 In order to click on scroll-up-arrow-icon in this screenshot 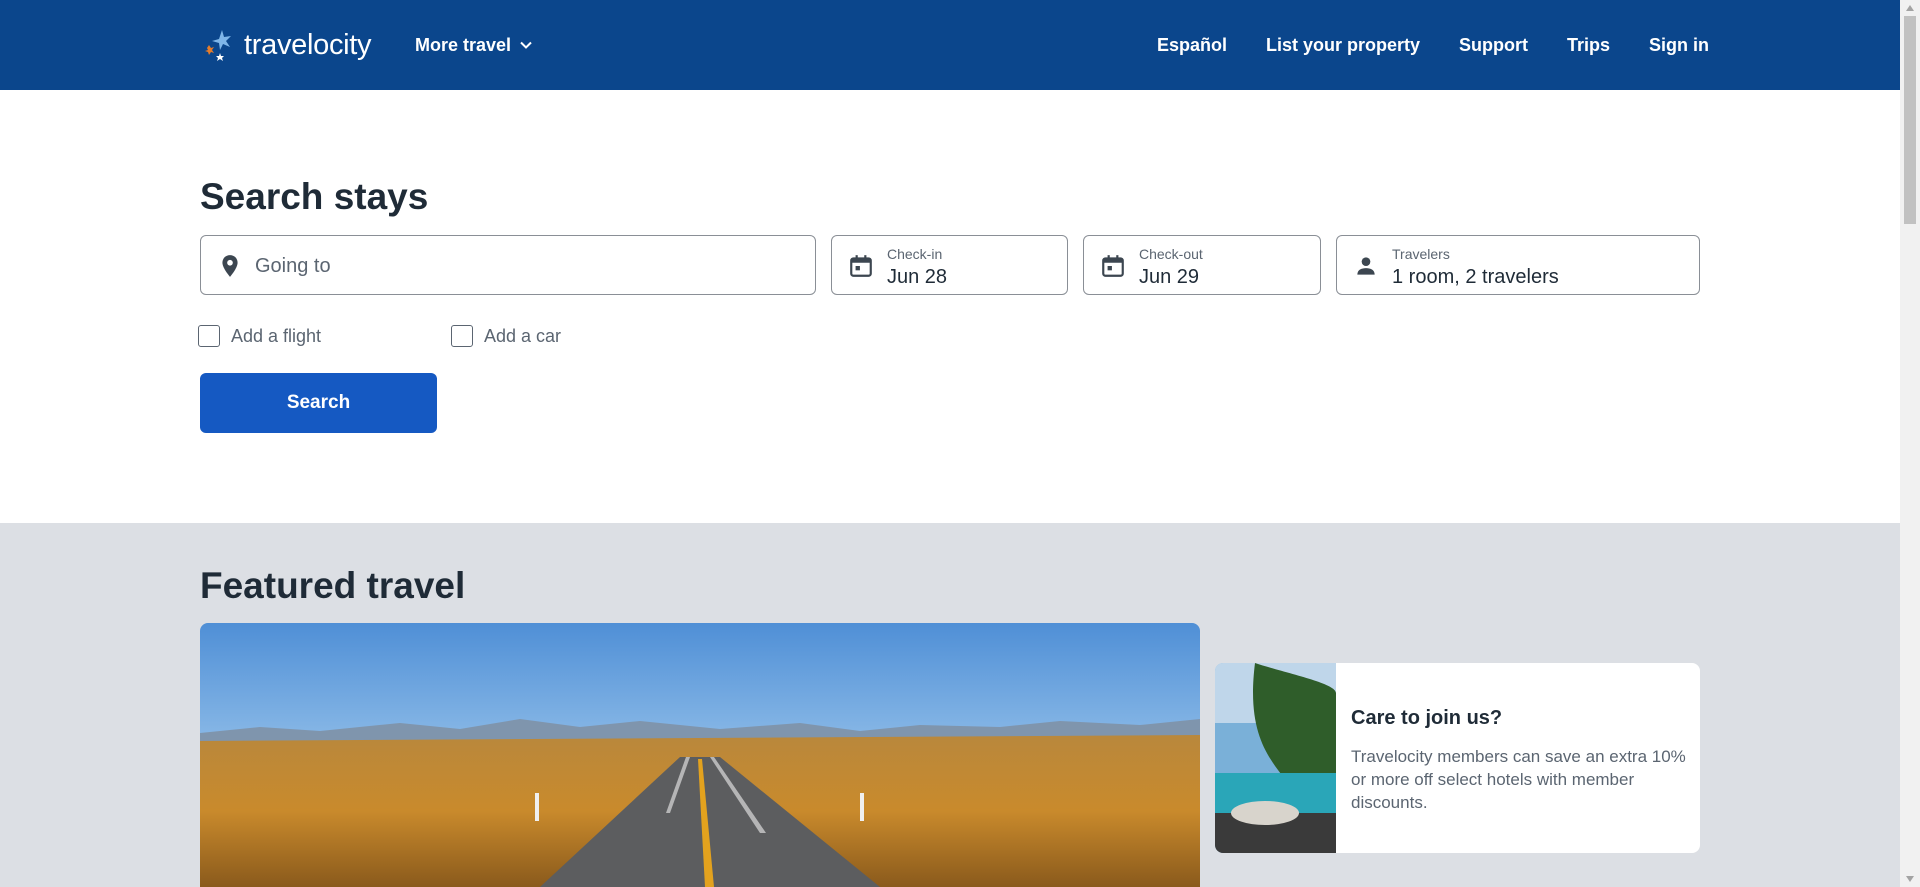, I will do `click(1910, 8)`.